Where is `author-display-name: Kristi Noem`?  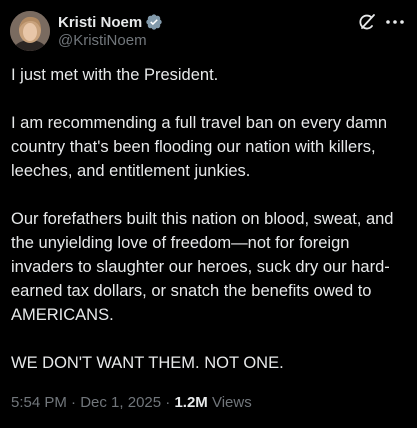
author-display-name: Kristi Noem is located at coordinates (100, 22).